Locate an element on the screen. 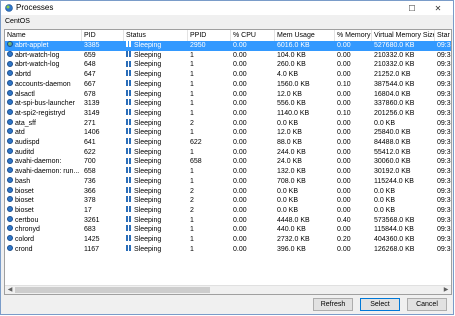  title-bar: Processes ☐ ✕ is located at coordinates (227, 8).